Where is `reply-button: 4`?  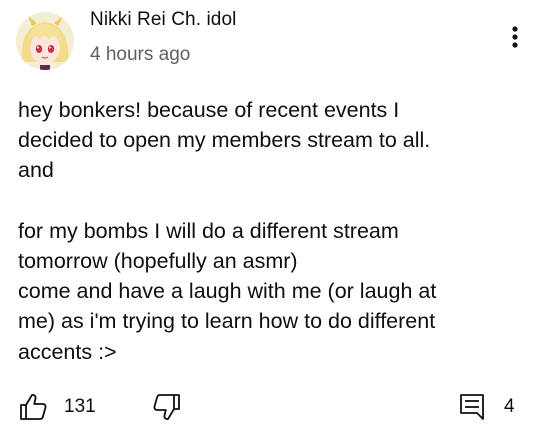
reply-button: 4 is located at coordinates (486, 407).